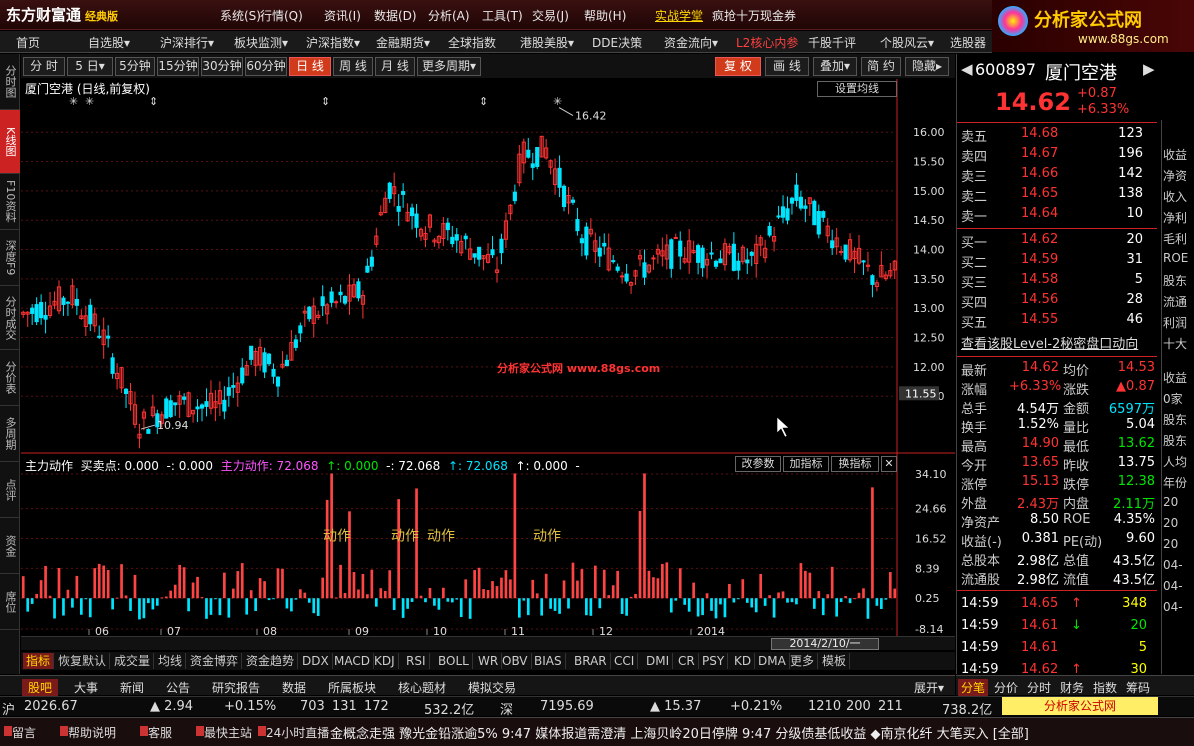 The width and height of the screenshot is (1194, 746). What do you see at coordinates (658, 661) in the screenshot?
I see `ind-tab-16: DMI` at bounding box center [658, 661].